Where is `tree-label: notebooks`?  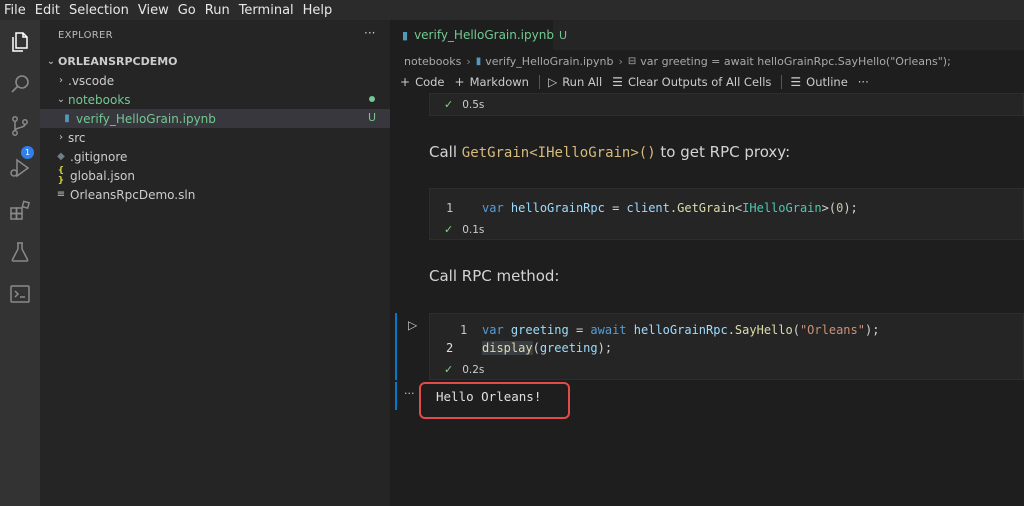
tree-label: notebooks is located at coordinates (99, 99).